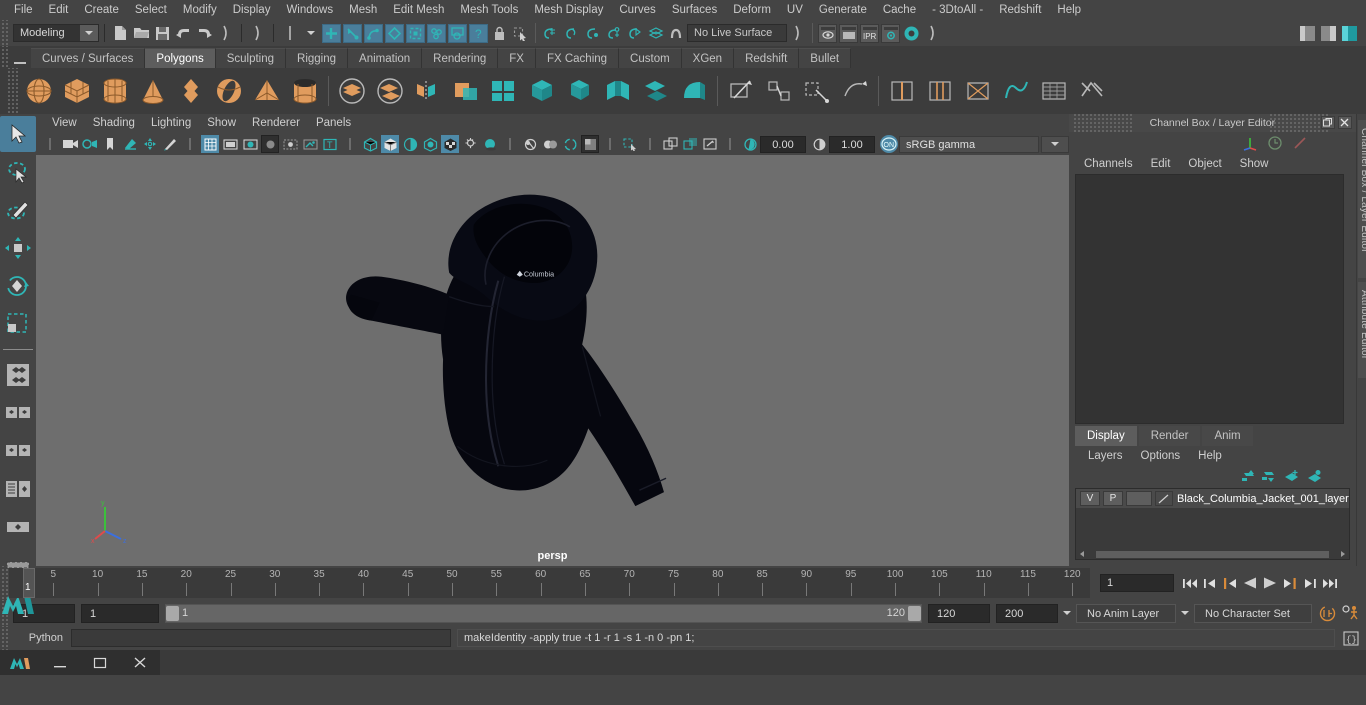 The image size is (1366, 705). I want to click on undo-icon, so click(183, 33).